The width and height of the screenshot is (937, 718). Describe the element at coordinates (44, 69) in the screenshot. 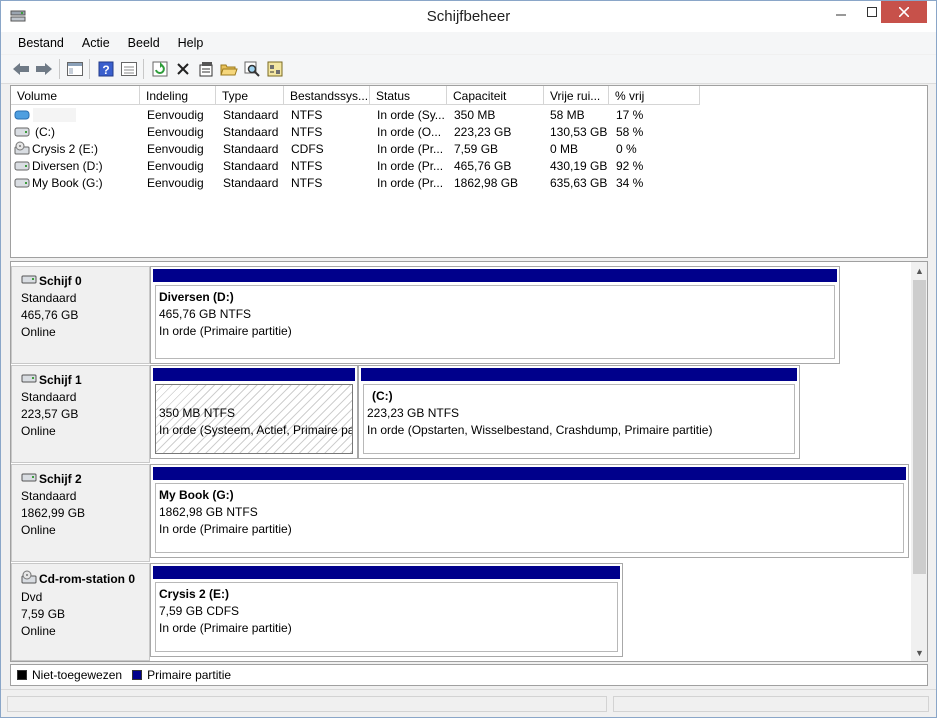

I see `forward-arrow-icon` at that location.